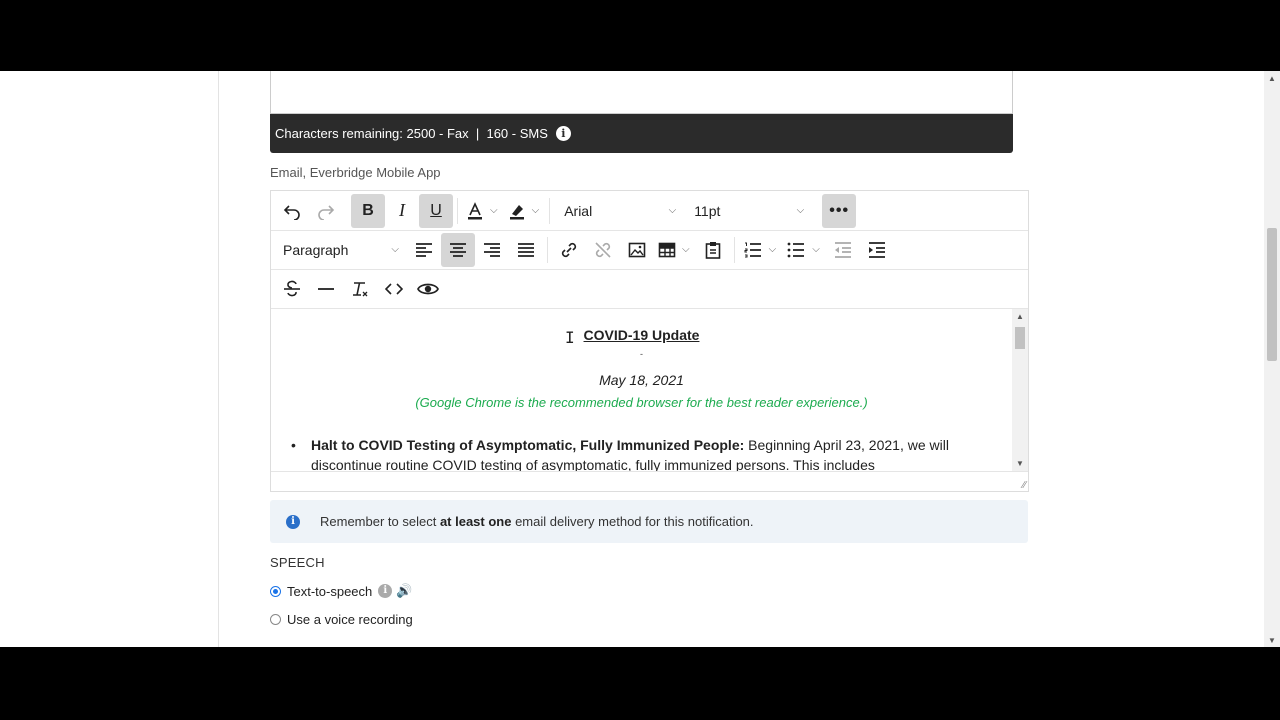  Describe the element at coordinates (641, 92) in the screenshot. I see `sms-fax-message-box` at that location.